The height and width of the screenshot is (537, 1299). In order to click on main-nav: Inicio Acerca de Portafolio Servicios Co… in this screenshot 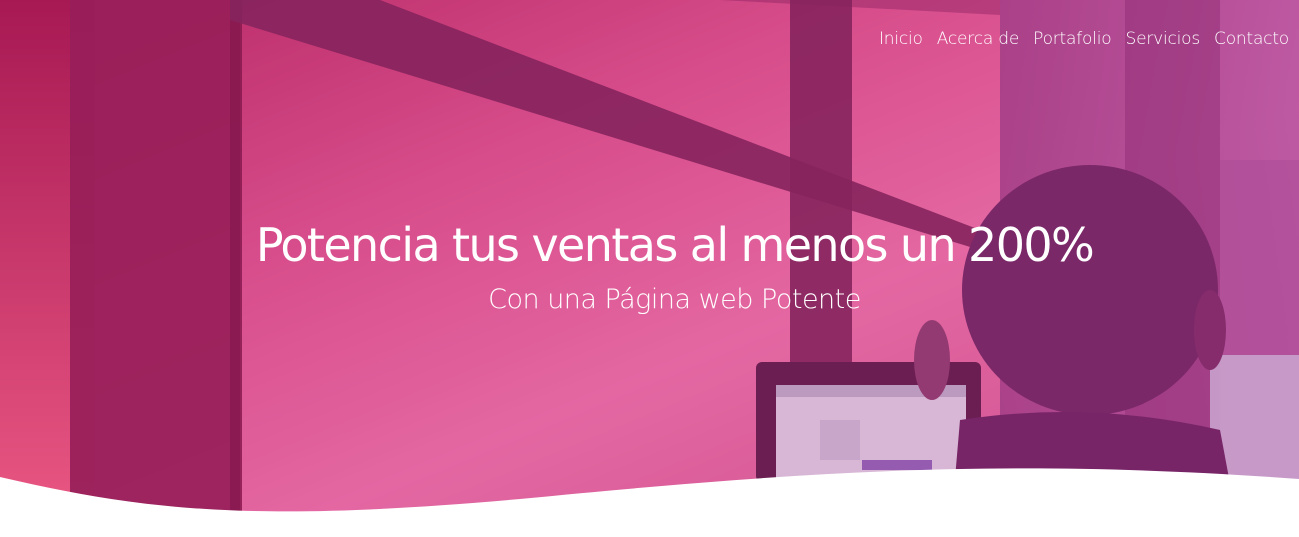, I will do `click(1084, 39)`.